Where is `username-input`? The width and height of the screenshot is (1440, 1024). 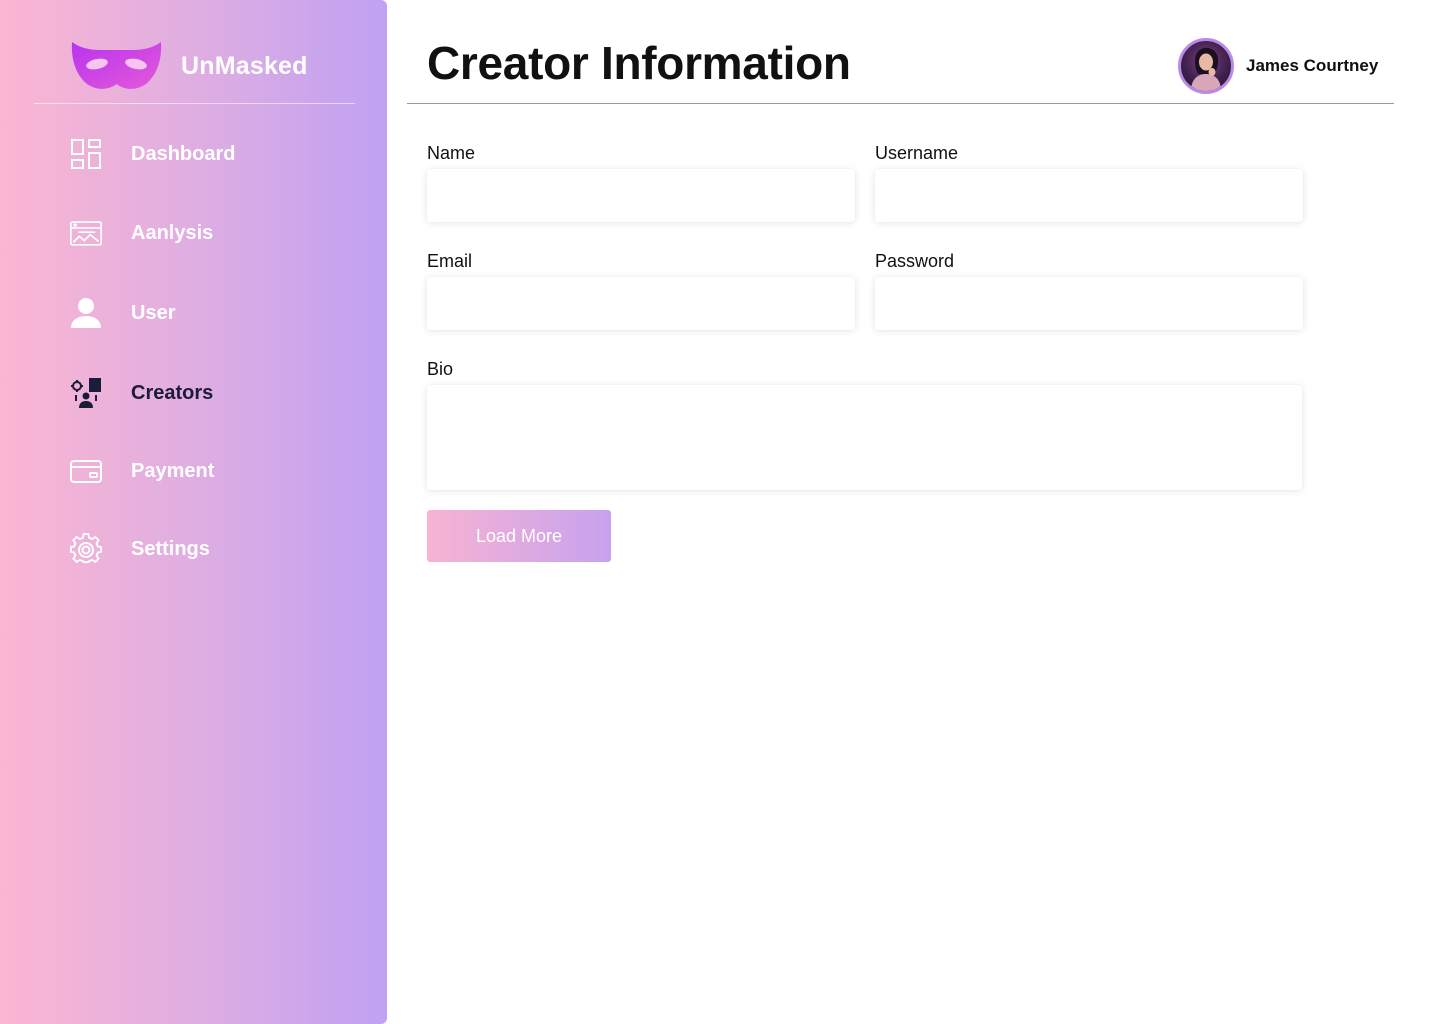
username-input is located at coordinates (1089, 195).